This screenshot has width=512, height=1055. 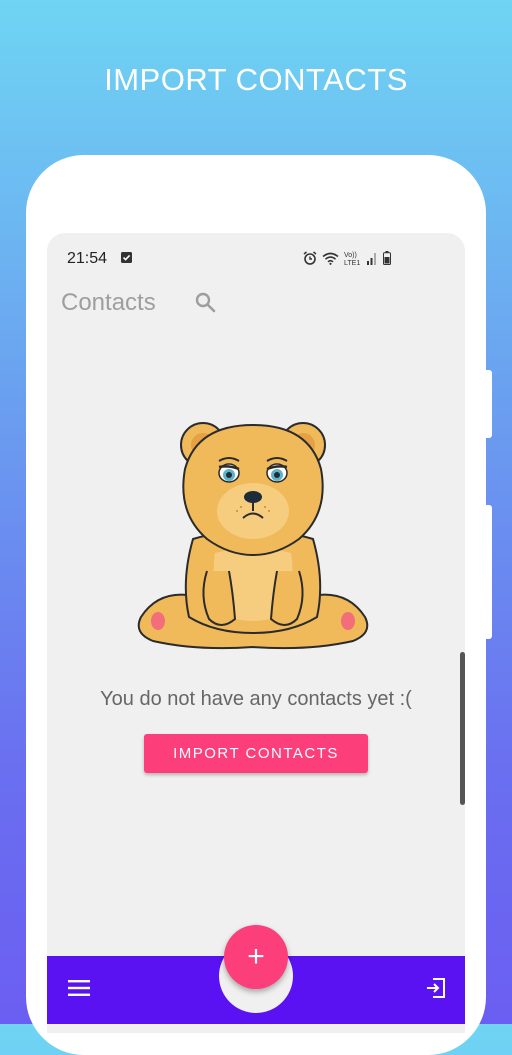 What do you see at coordinates (436, 988) in the screenshot?
I see `logout-icon` at bounding box center [436, 988].